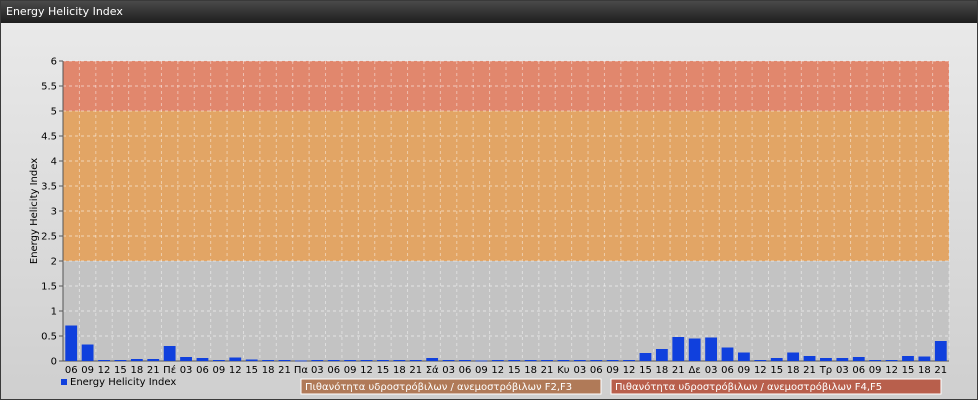 This screenshot has width=978, height=400. I want to click on title-bar: Energy Helicity Index, so click(489, 12).